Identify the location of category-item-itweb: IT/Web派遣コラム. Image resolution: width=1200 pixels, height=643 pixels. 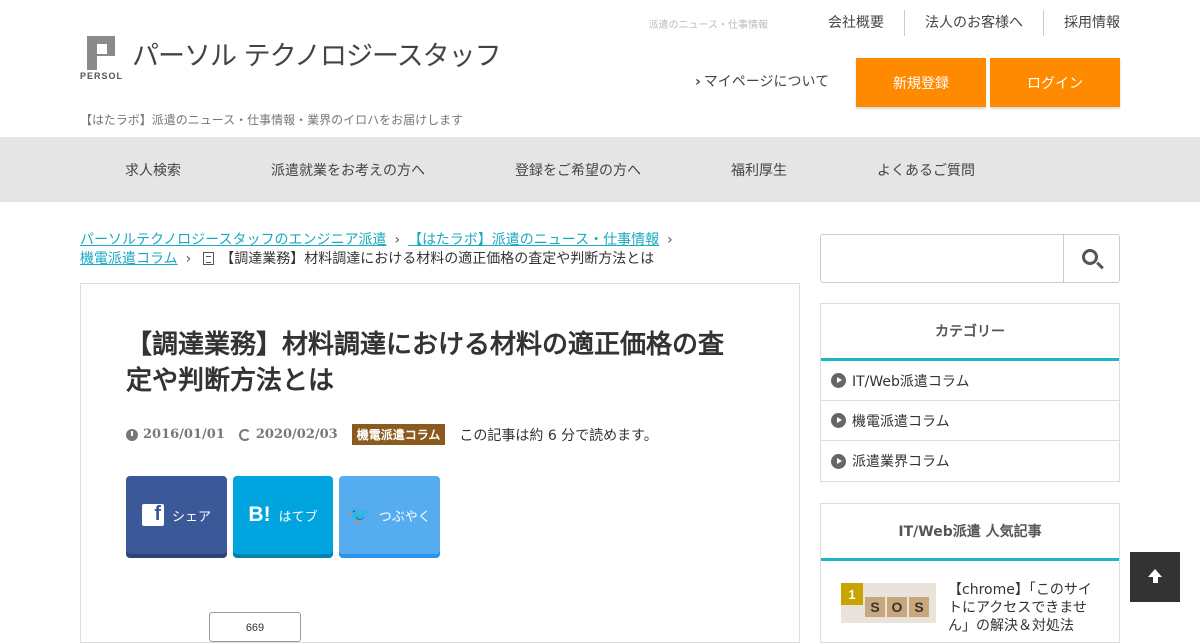
(970, 381).